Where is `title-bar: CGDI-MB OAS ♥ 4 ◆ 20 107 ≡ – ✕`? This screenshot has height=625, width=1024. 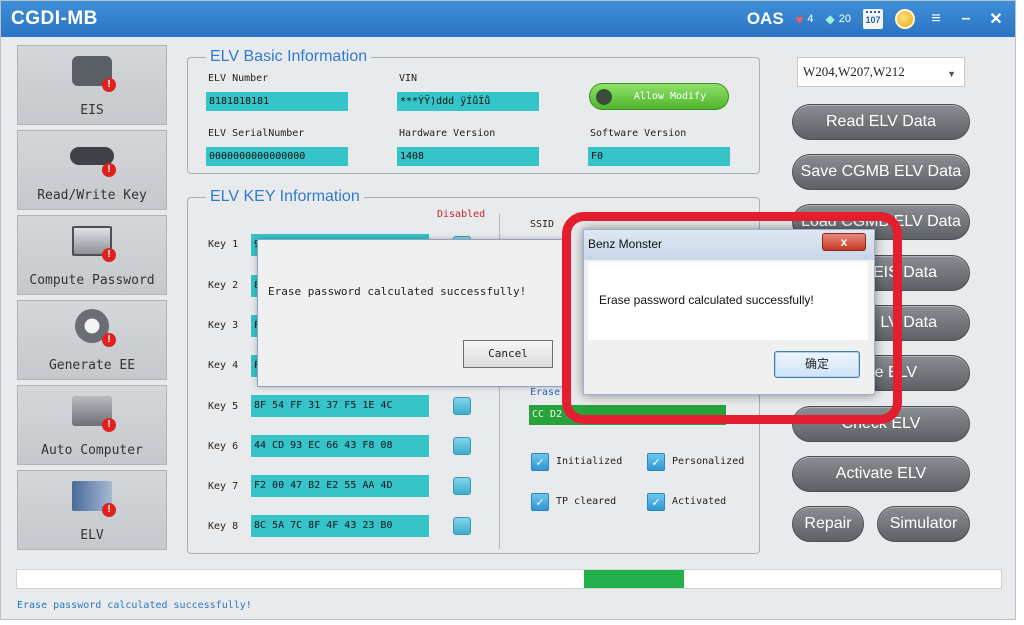
title-bar: CGDI-MB OAS ♥ 4 ◆ 20 107 ≡ – ✕ is located at coordinates (508, 19).